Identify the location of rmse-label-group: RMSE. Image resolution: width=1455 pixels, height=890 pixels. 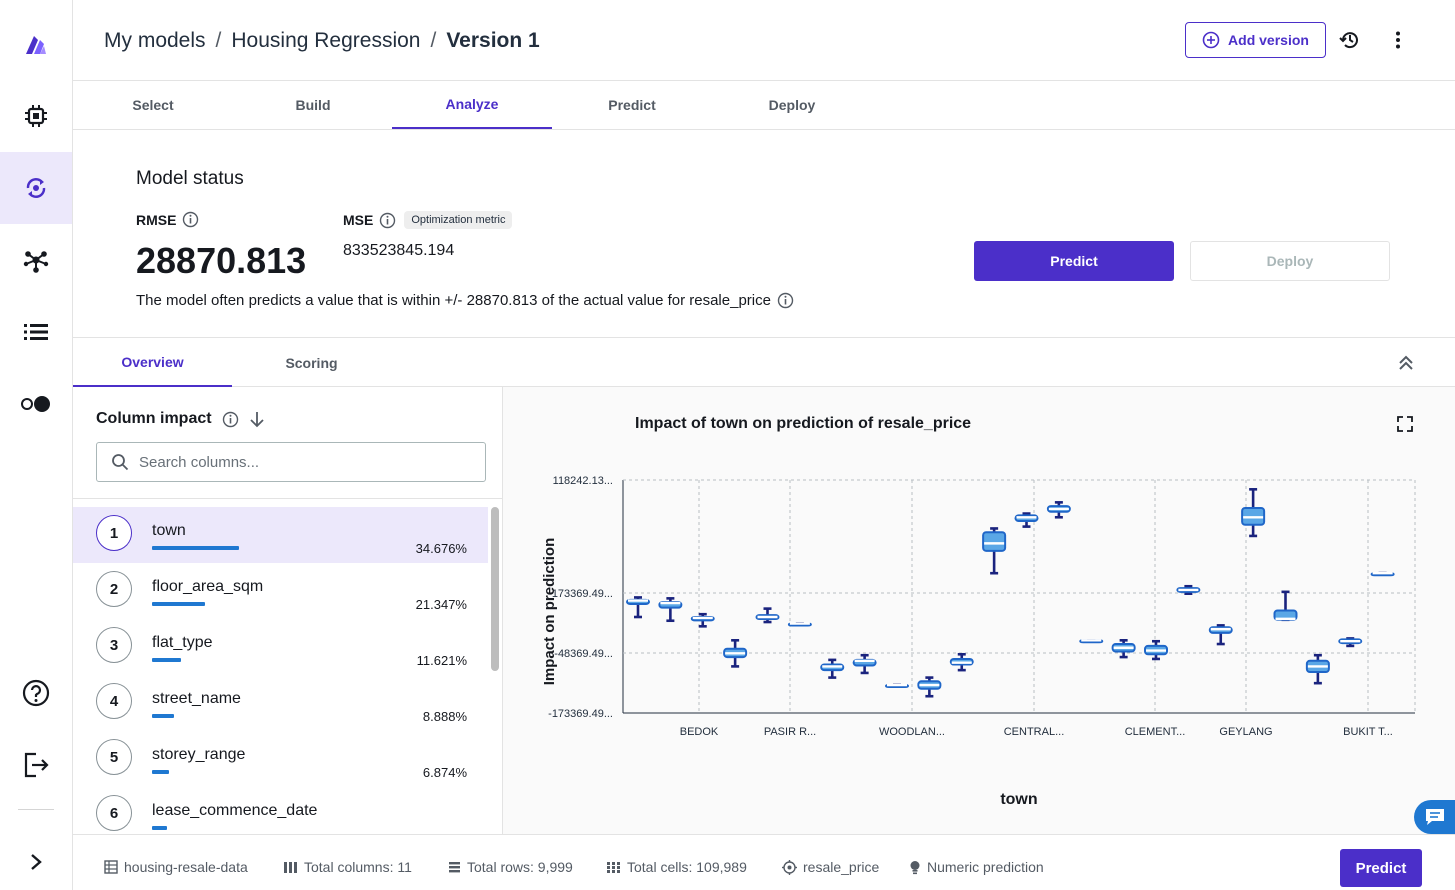
(167, 219).